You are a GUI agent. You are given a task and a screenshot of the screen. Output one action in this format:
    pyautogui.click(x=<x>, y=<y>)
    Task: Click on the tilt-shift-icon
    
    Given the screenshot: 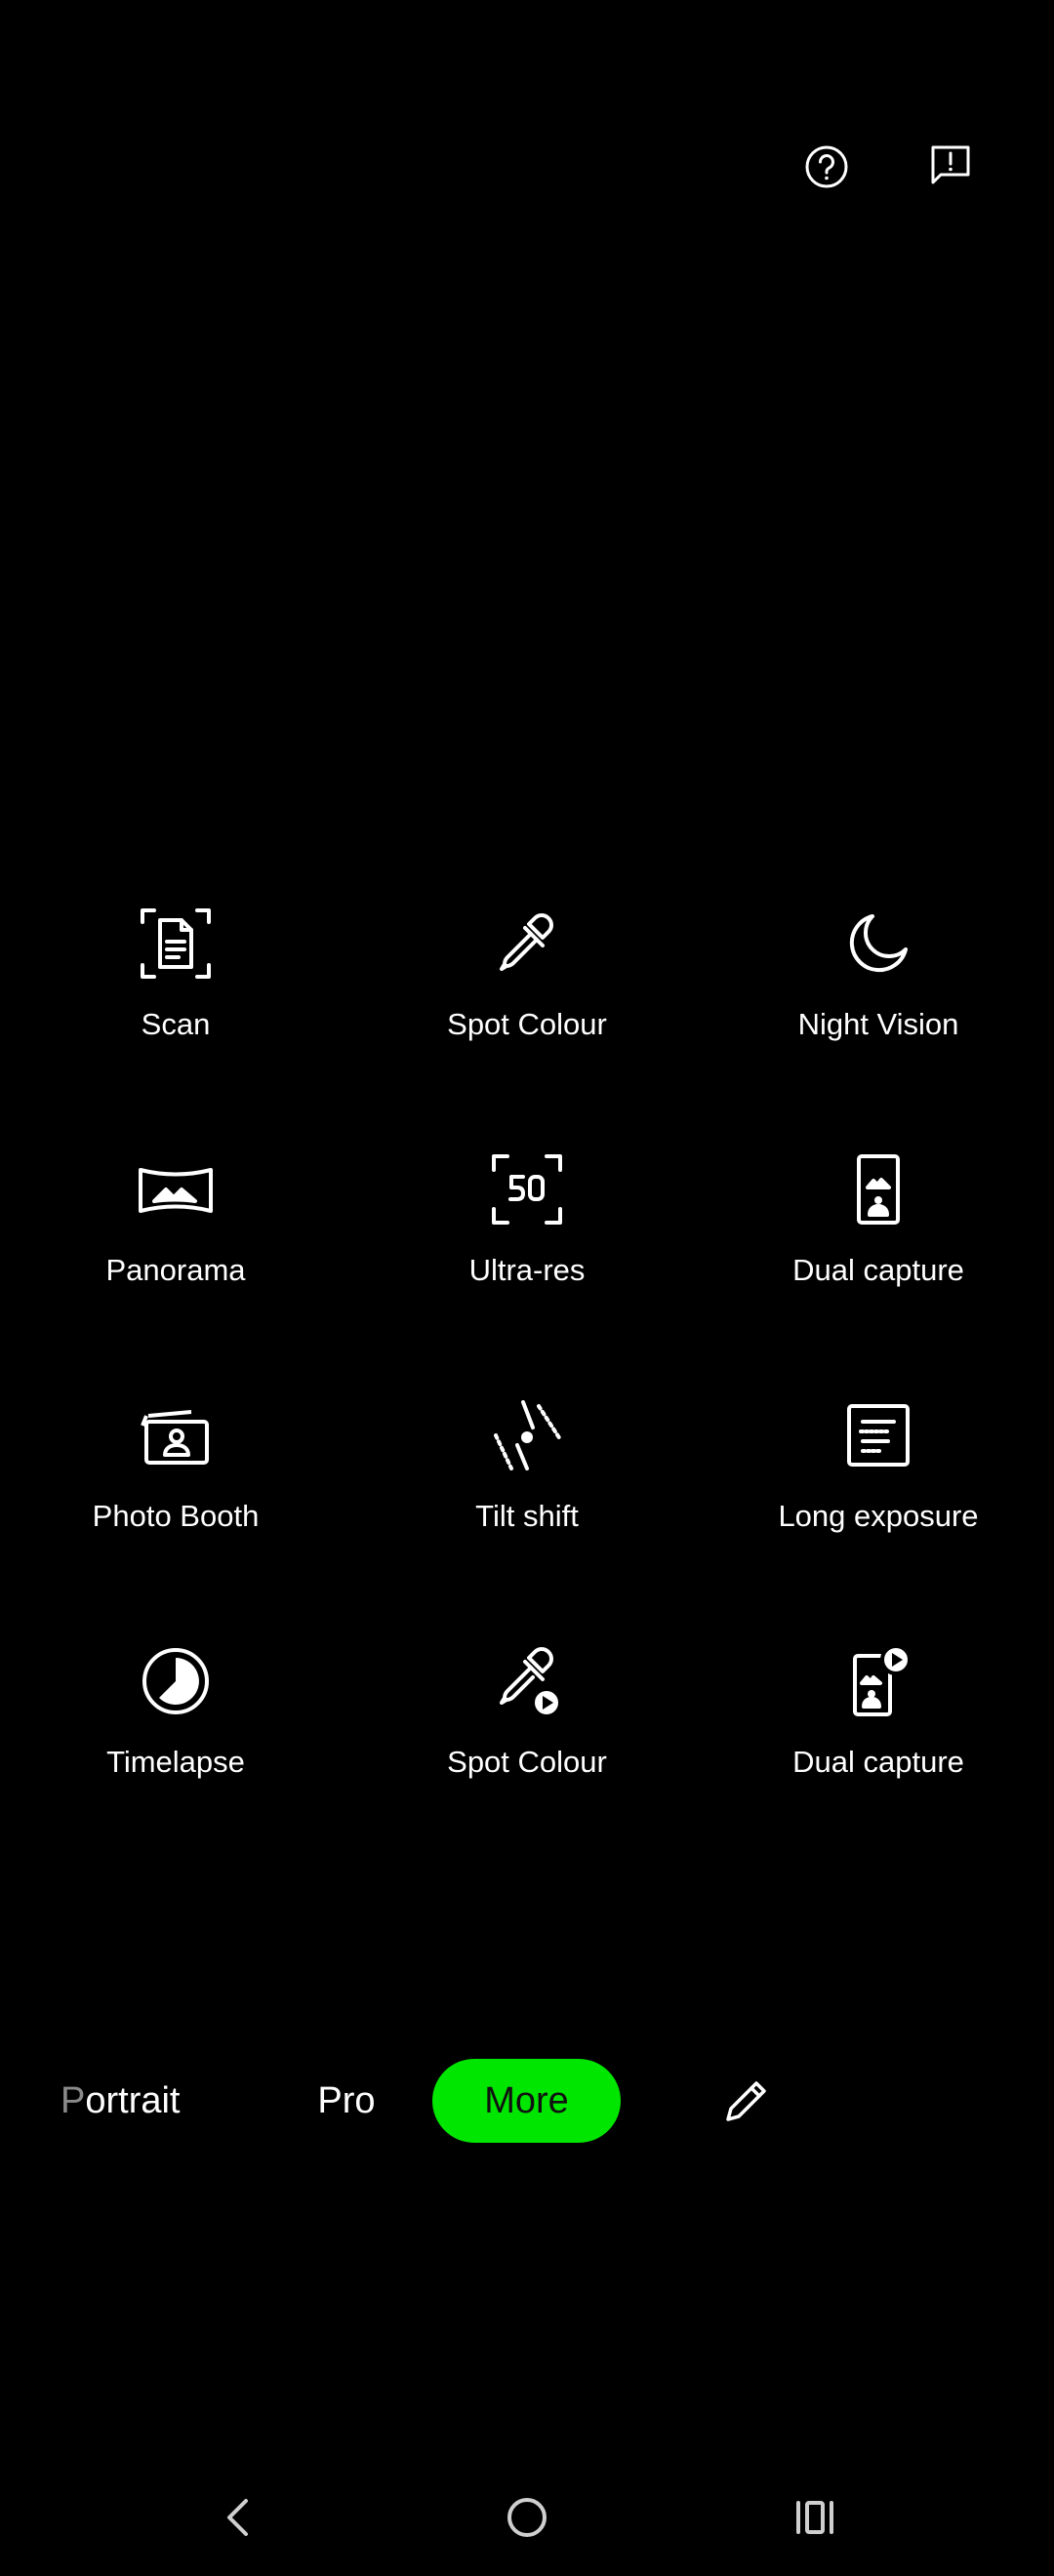 What is the action you would take?
    pyautogui.click(x=527, y=1435)
    